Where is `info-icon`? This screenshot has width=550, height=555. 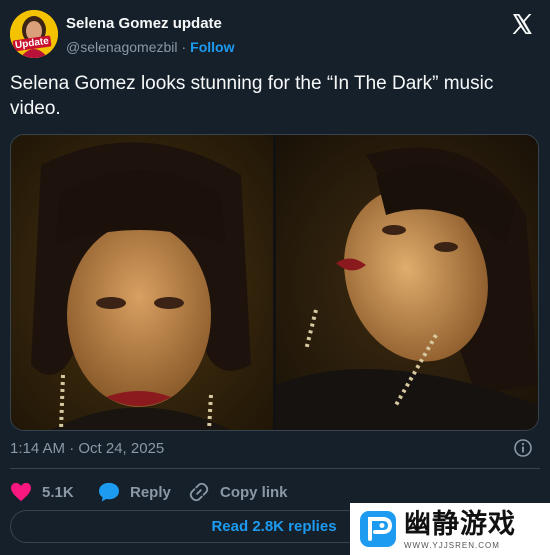
info-icon is located at coordinates (523, 448).